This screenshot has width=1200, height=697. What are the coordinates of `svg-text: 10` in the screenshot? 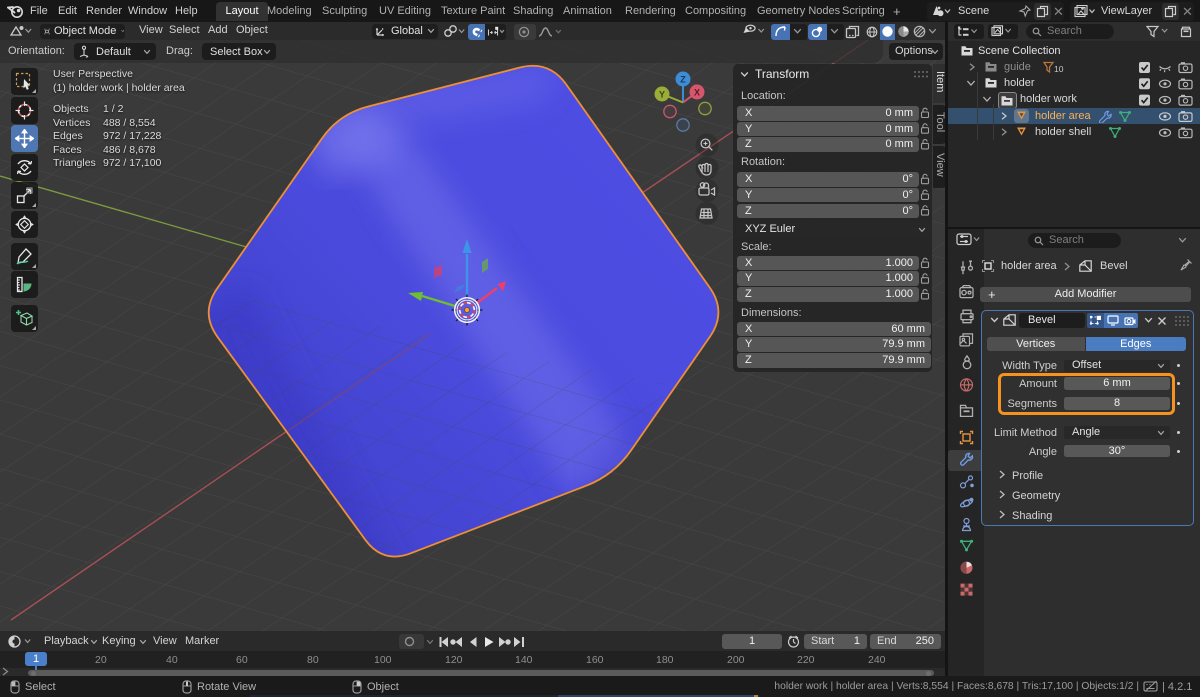 It's located at (1059, 69).